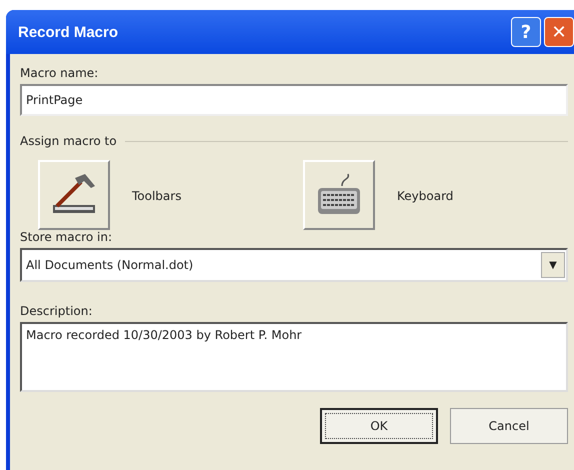  What do you see at coordinates (294, 357) in the screenshot?
I see `description-field: Macro recorded 10/30/2003 by Robert P. Mohr` at bounding box center [294, 357].